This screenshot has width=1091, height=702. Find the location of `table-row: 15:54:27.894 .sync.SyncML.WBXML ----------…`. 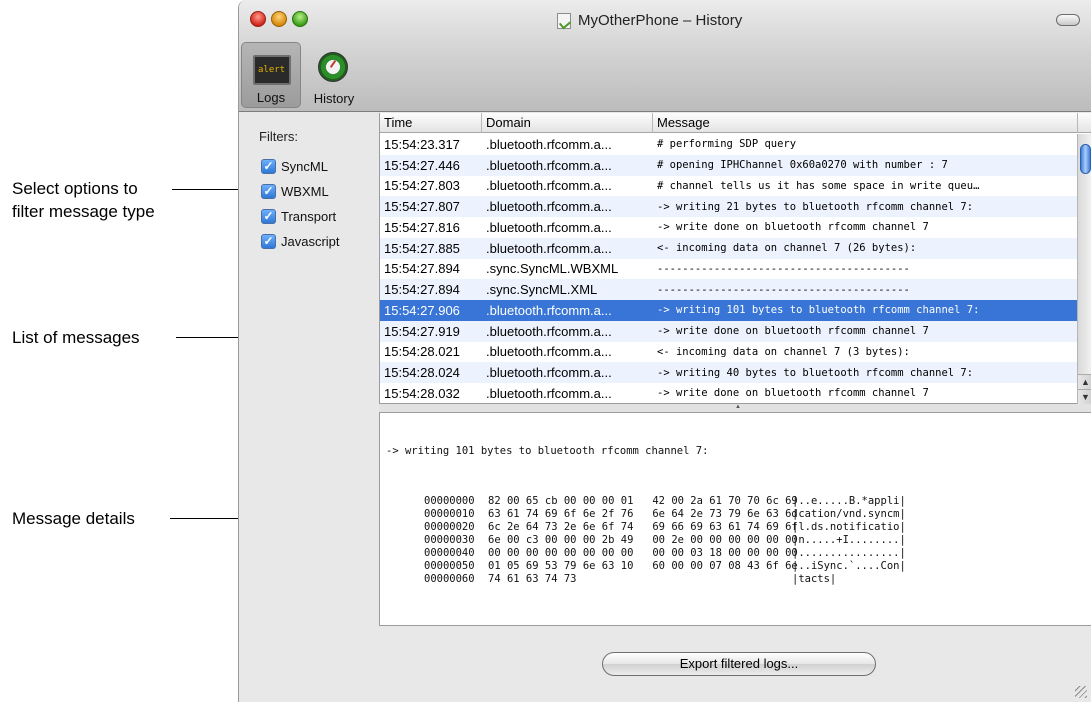

table-row: 15:54:27.894 .sync.SyncML.WBXML ----------… is located at coordinates (729, 269).